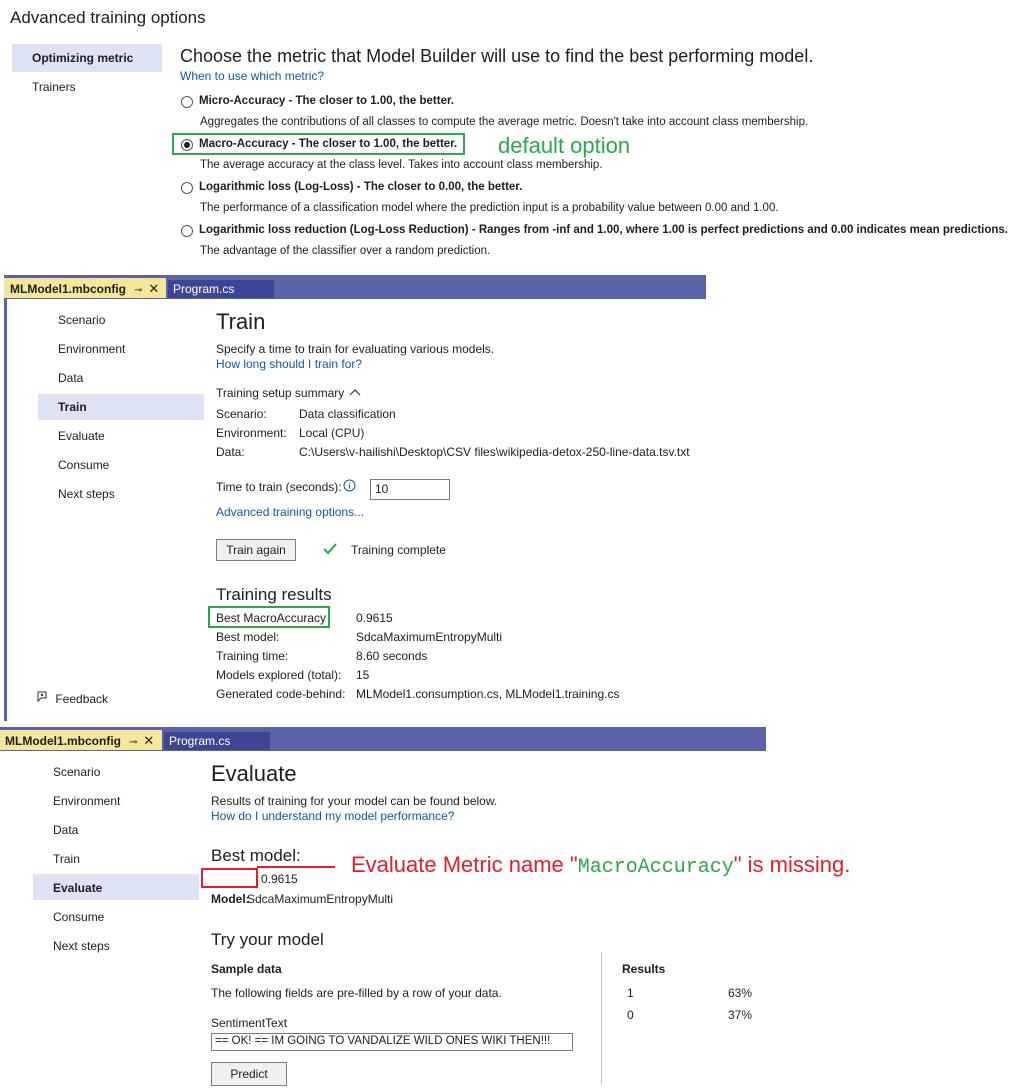 This screenshot has width=1026, height=1090. Describe the element at coordinates (281, 694) in the screenshot. I see `result-key: Generated code-behind:` at that location.